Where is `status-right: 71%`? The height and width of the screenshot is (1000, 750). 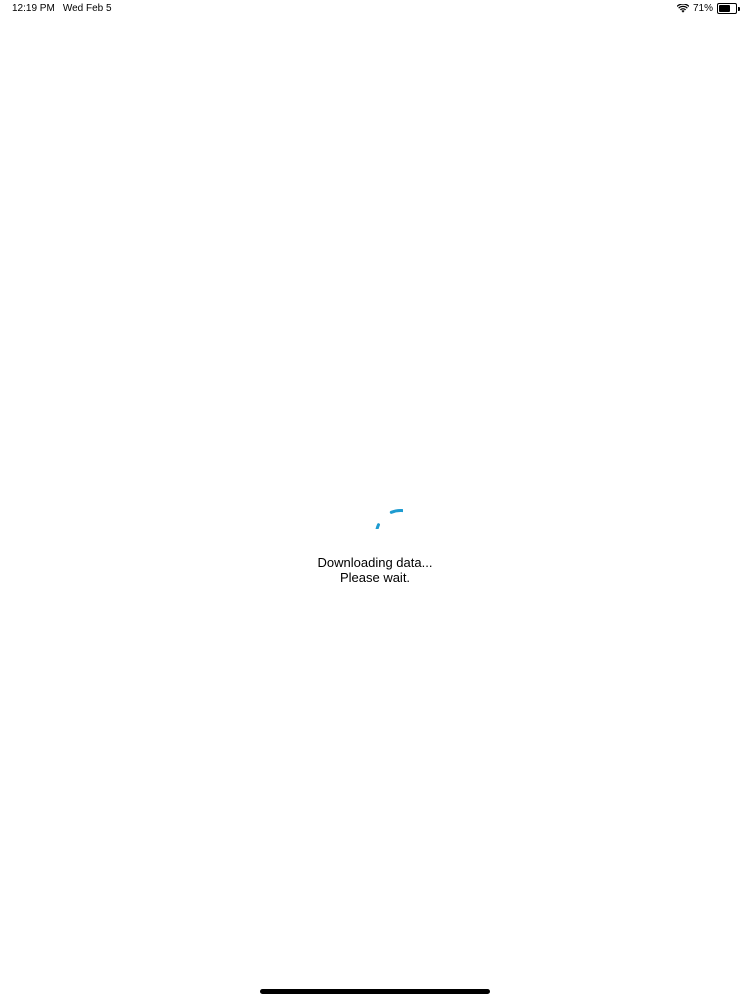 status-right: 71% is located at coordinates (708, 8).